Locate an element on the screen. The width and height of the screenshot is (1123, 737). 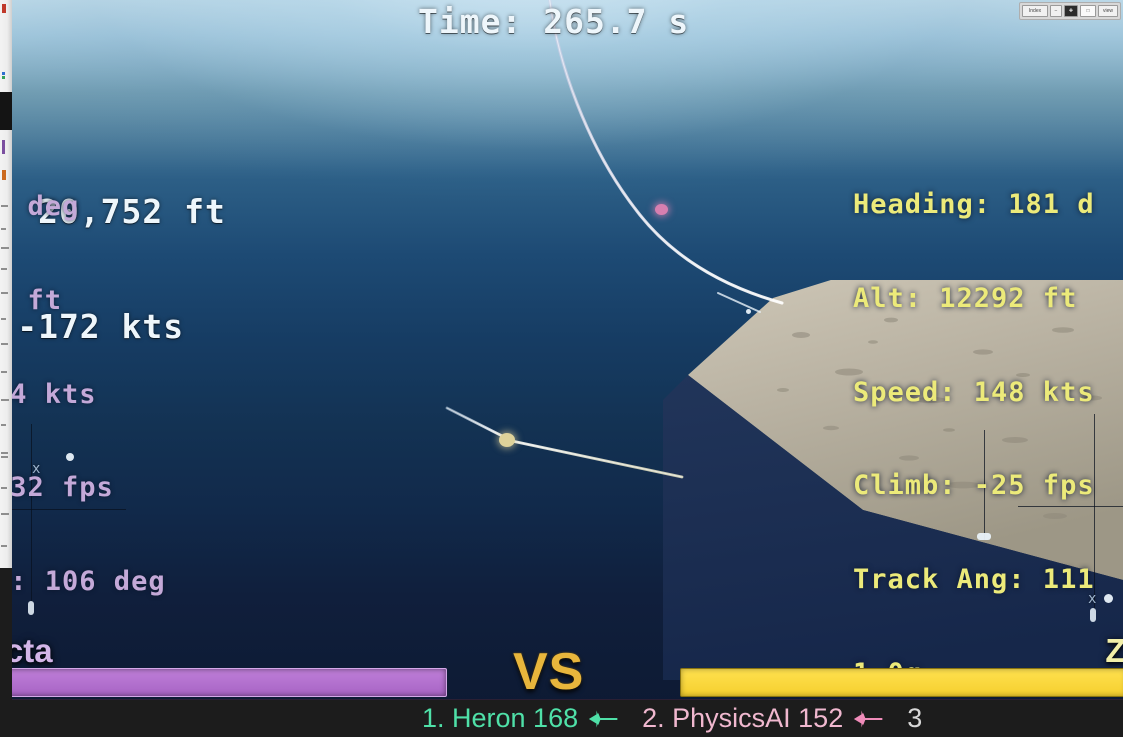
hud-right-climb: Climb: -25 fps is located at coordinates (974, 486).